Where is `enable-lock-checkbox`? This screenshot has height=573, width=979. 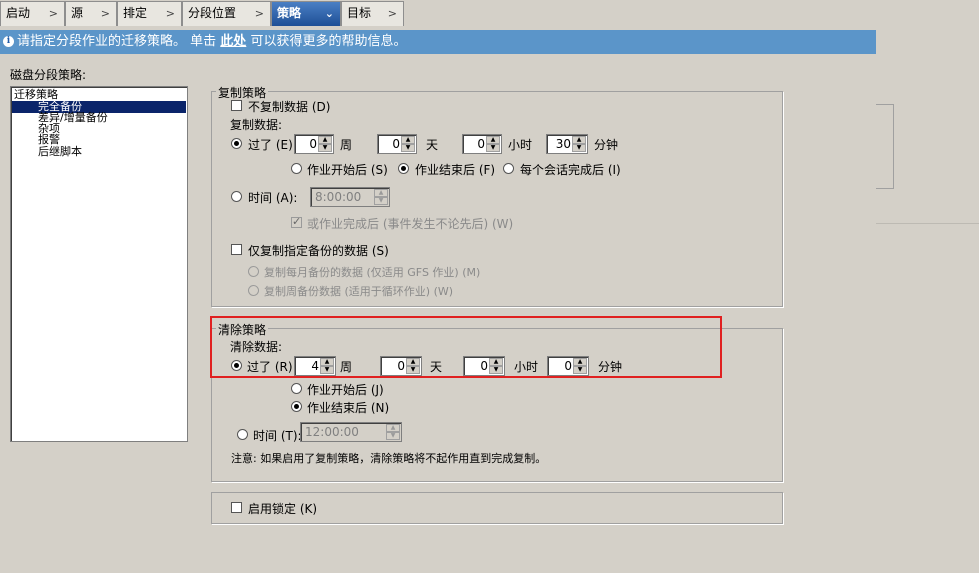
enable-lock-checkbox is located at coordinates (236, 507).